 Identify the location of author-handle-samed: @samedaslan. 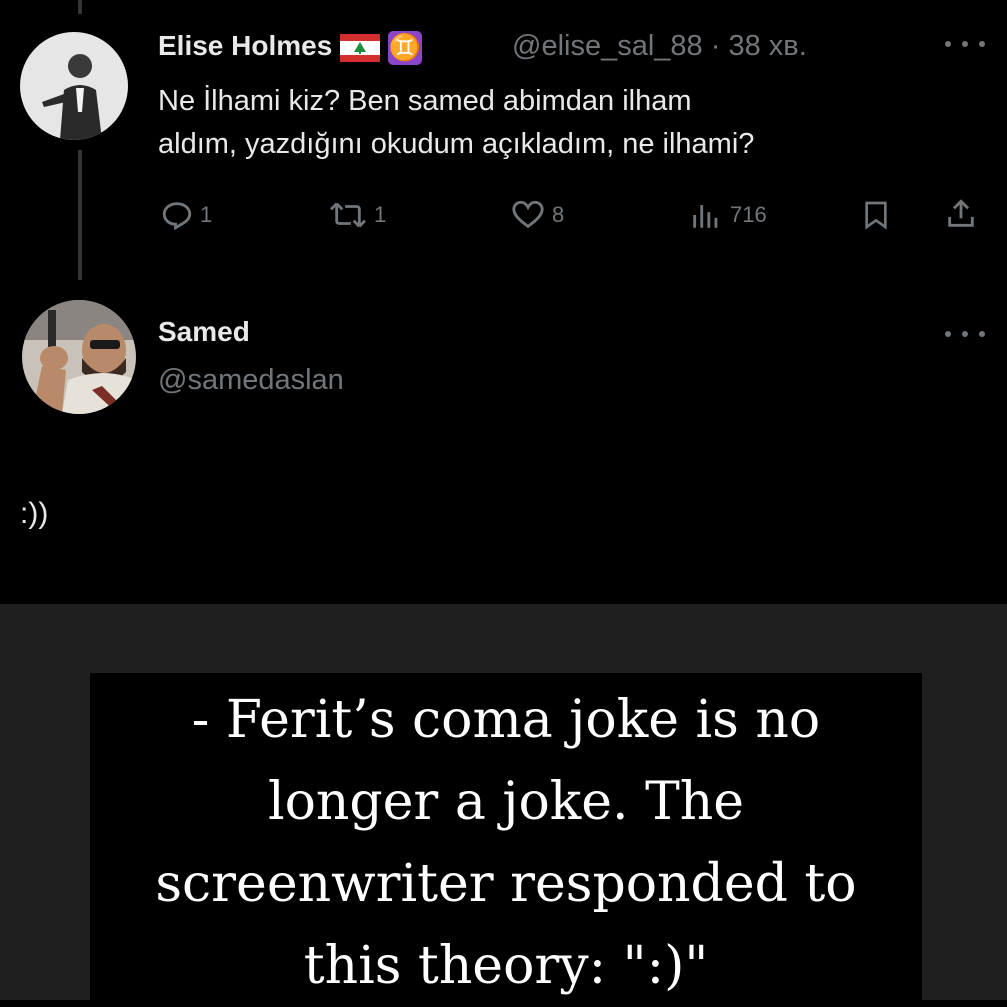
(251, 380).